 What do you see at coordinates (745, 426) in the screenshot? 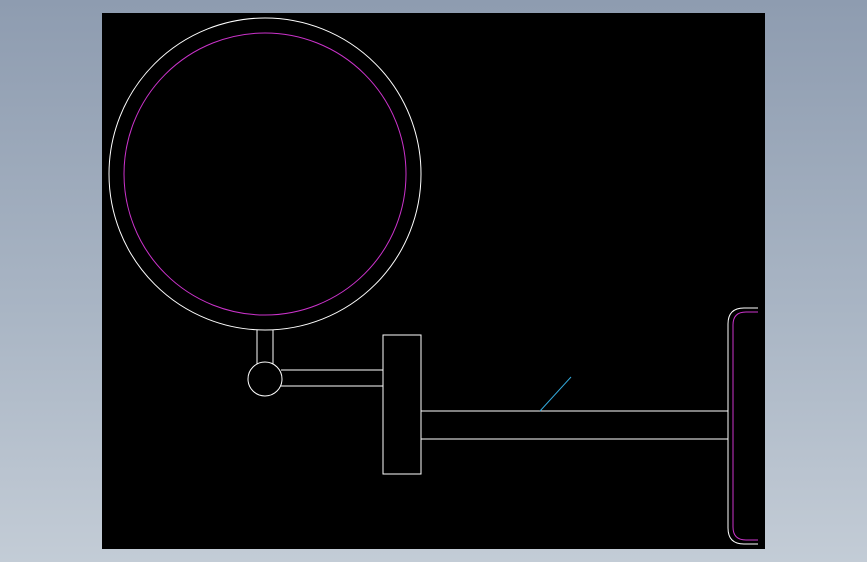
I see `wall-plate-inner` at bounding box center [745, 426].